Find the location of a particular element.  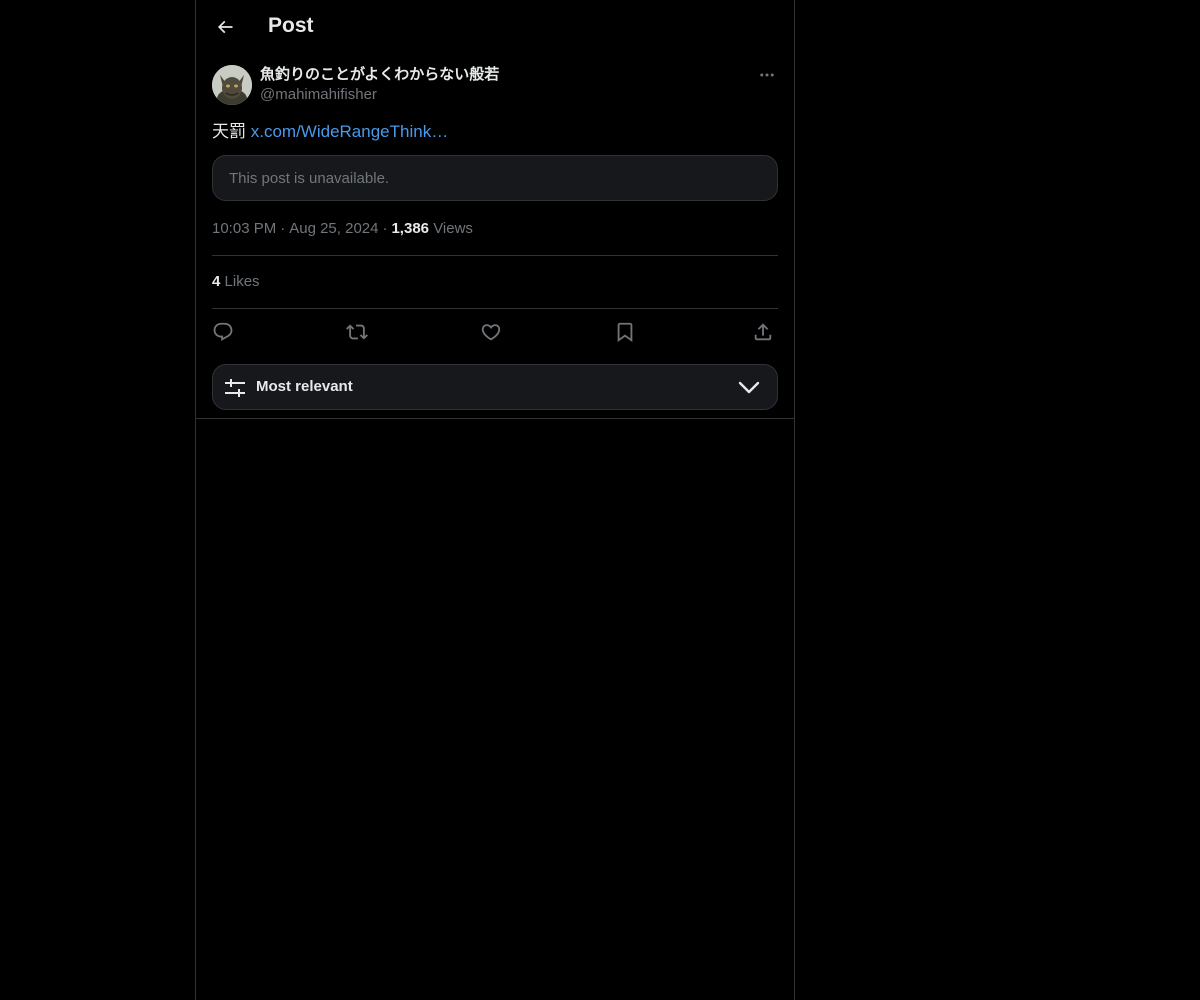

action-bar is located at coordinates (495, 332).